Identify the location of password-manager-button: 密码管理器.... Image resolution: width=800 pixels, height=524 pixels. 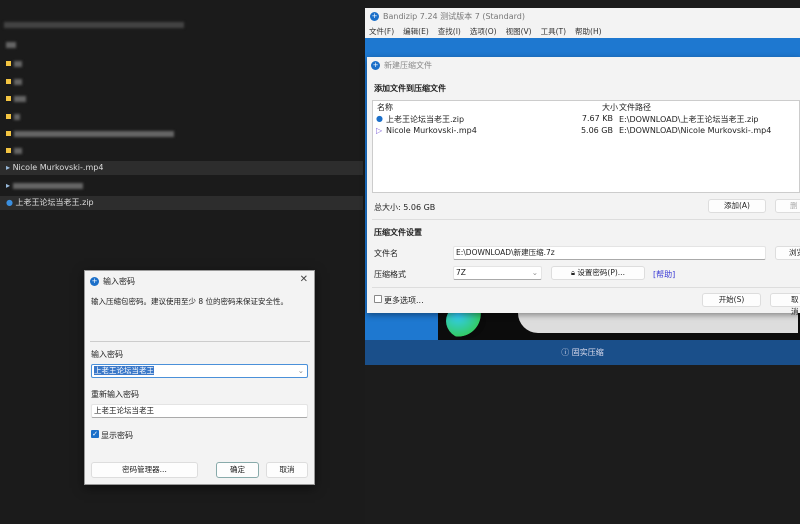
(144, 470).